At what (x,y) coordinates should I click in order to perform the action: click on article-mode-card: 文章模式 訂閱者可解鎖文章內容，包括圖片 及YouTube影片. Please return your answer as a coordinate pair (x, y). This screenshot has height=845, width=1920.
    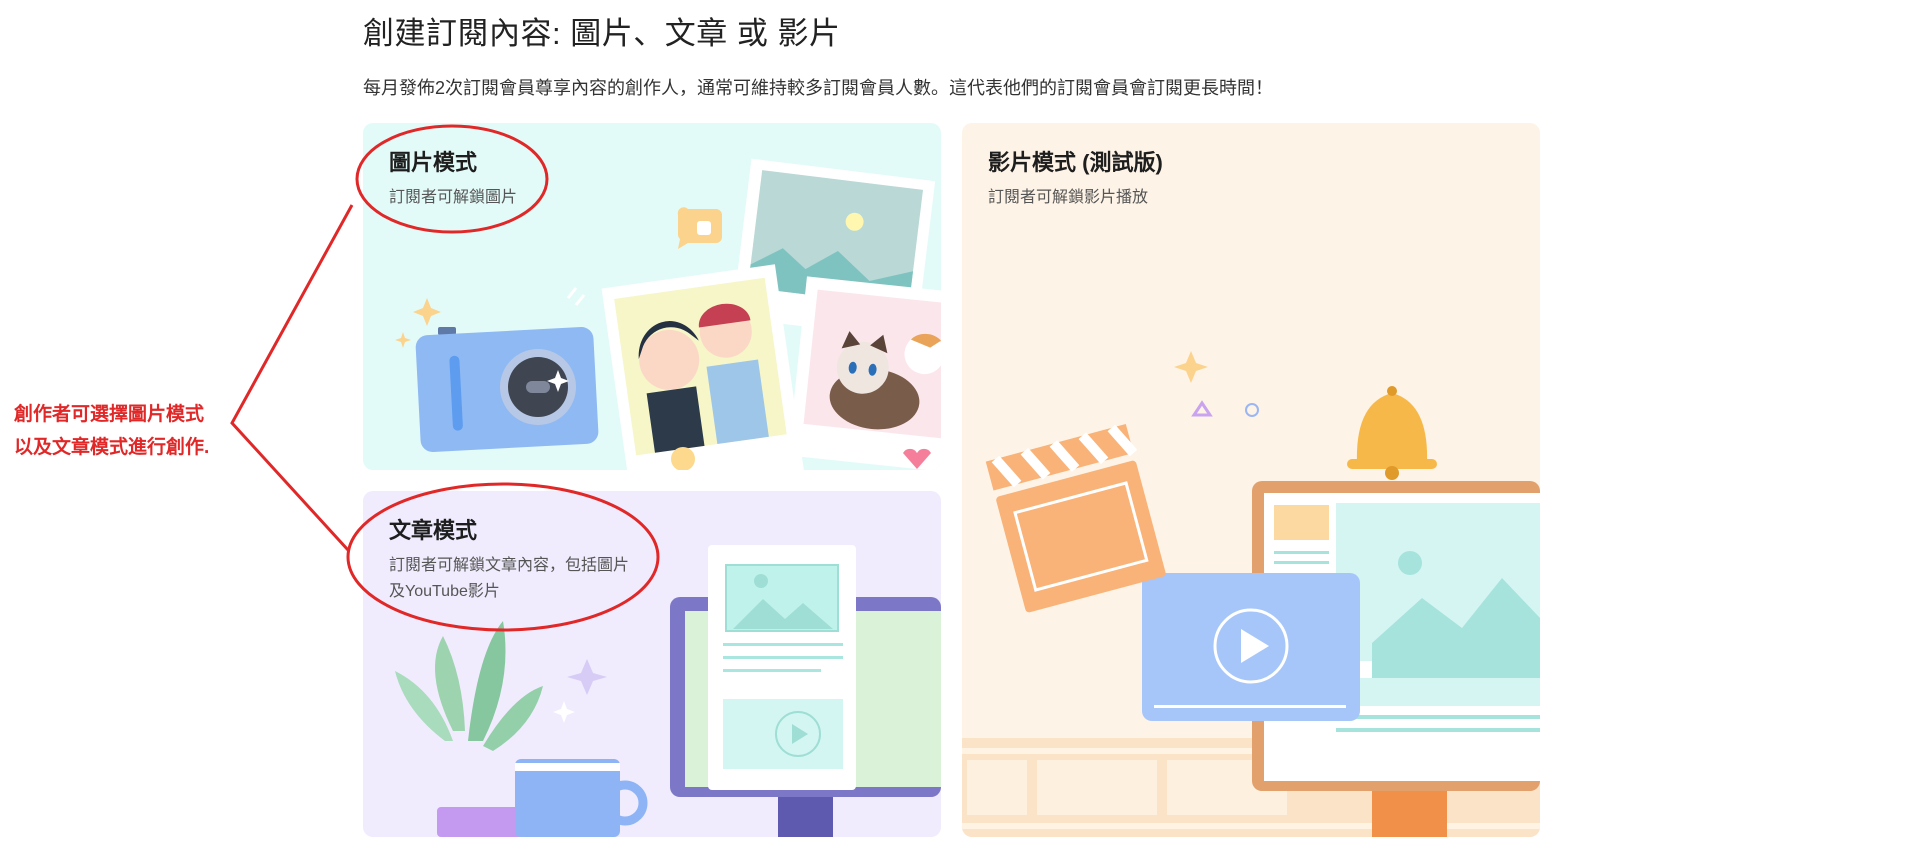
    Looking at the image, I should click on (652, 664).